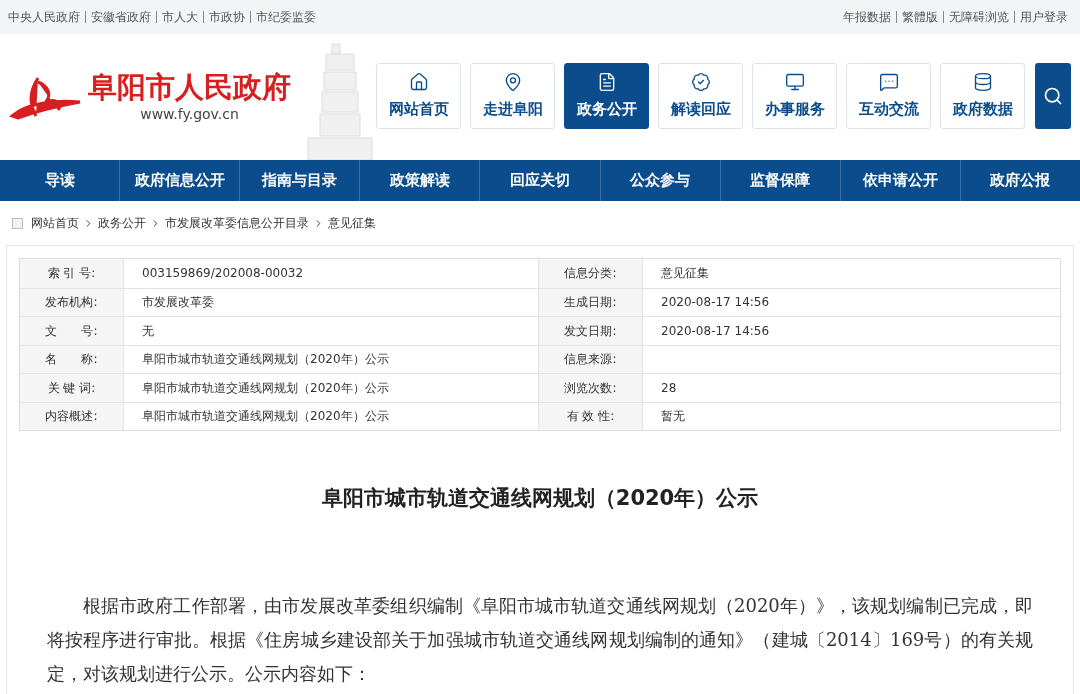 This screenshot has height=694, width=1080. I want to click on article-paragraph: 根据市政府工作部署，由市发展改革委组织编制《阜阳市城市轨道交通线网规划（2020年）》，该规划编制已完成，即将按程序进行审批。根据《住房城乡建设部关于加强城市轨道交通线网规划编制的通知》（建城〔2014〕169号）的有关规定，对该规划进行公示。公示内容如下：, so click(540, 639).